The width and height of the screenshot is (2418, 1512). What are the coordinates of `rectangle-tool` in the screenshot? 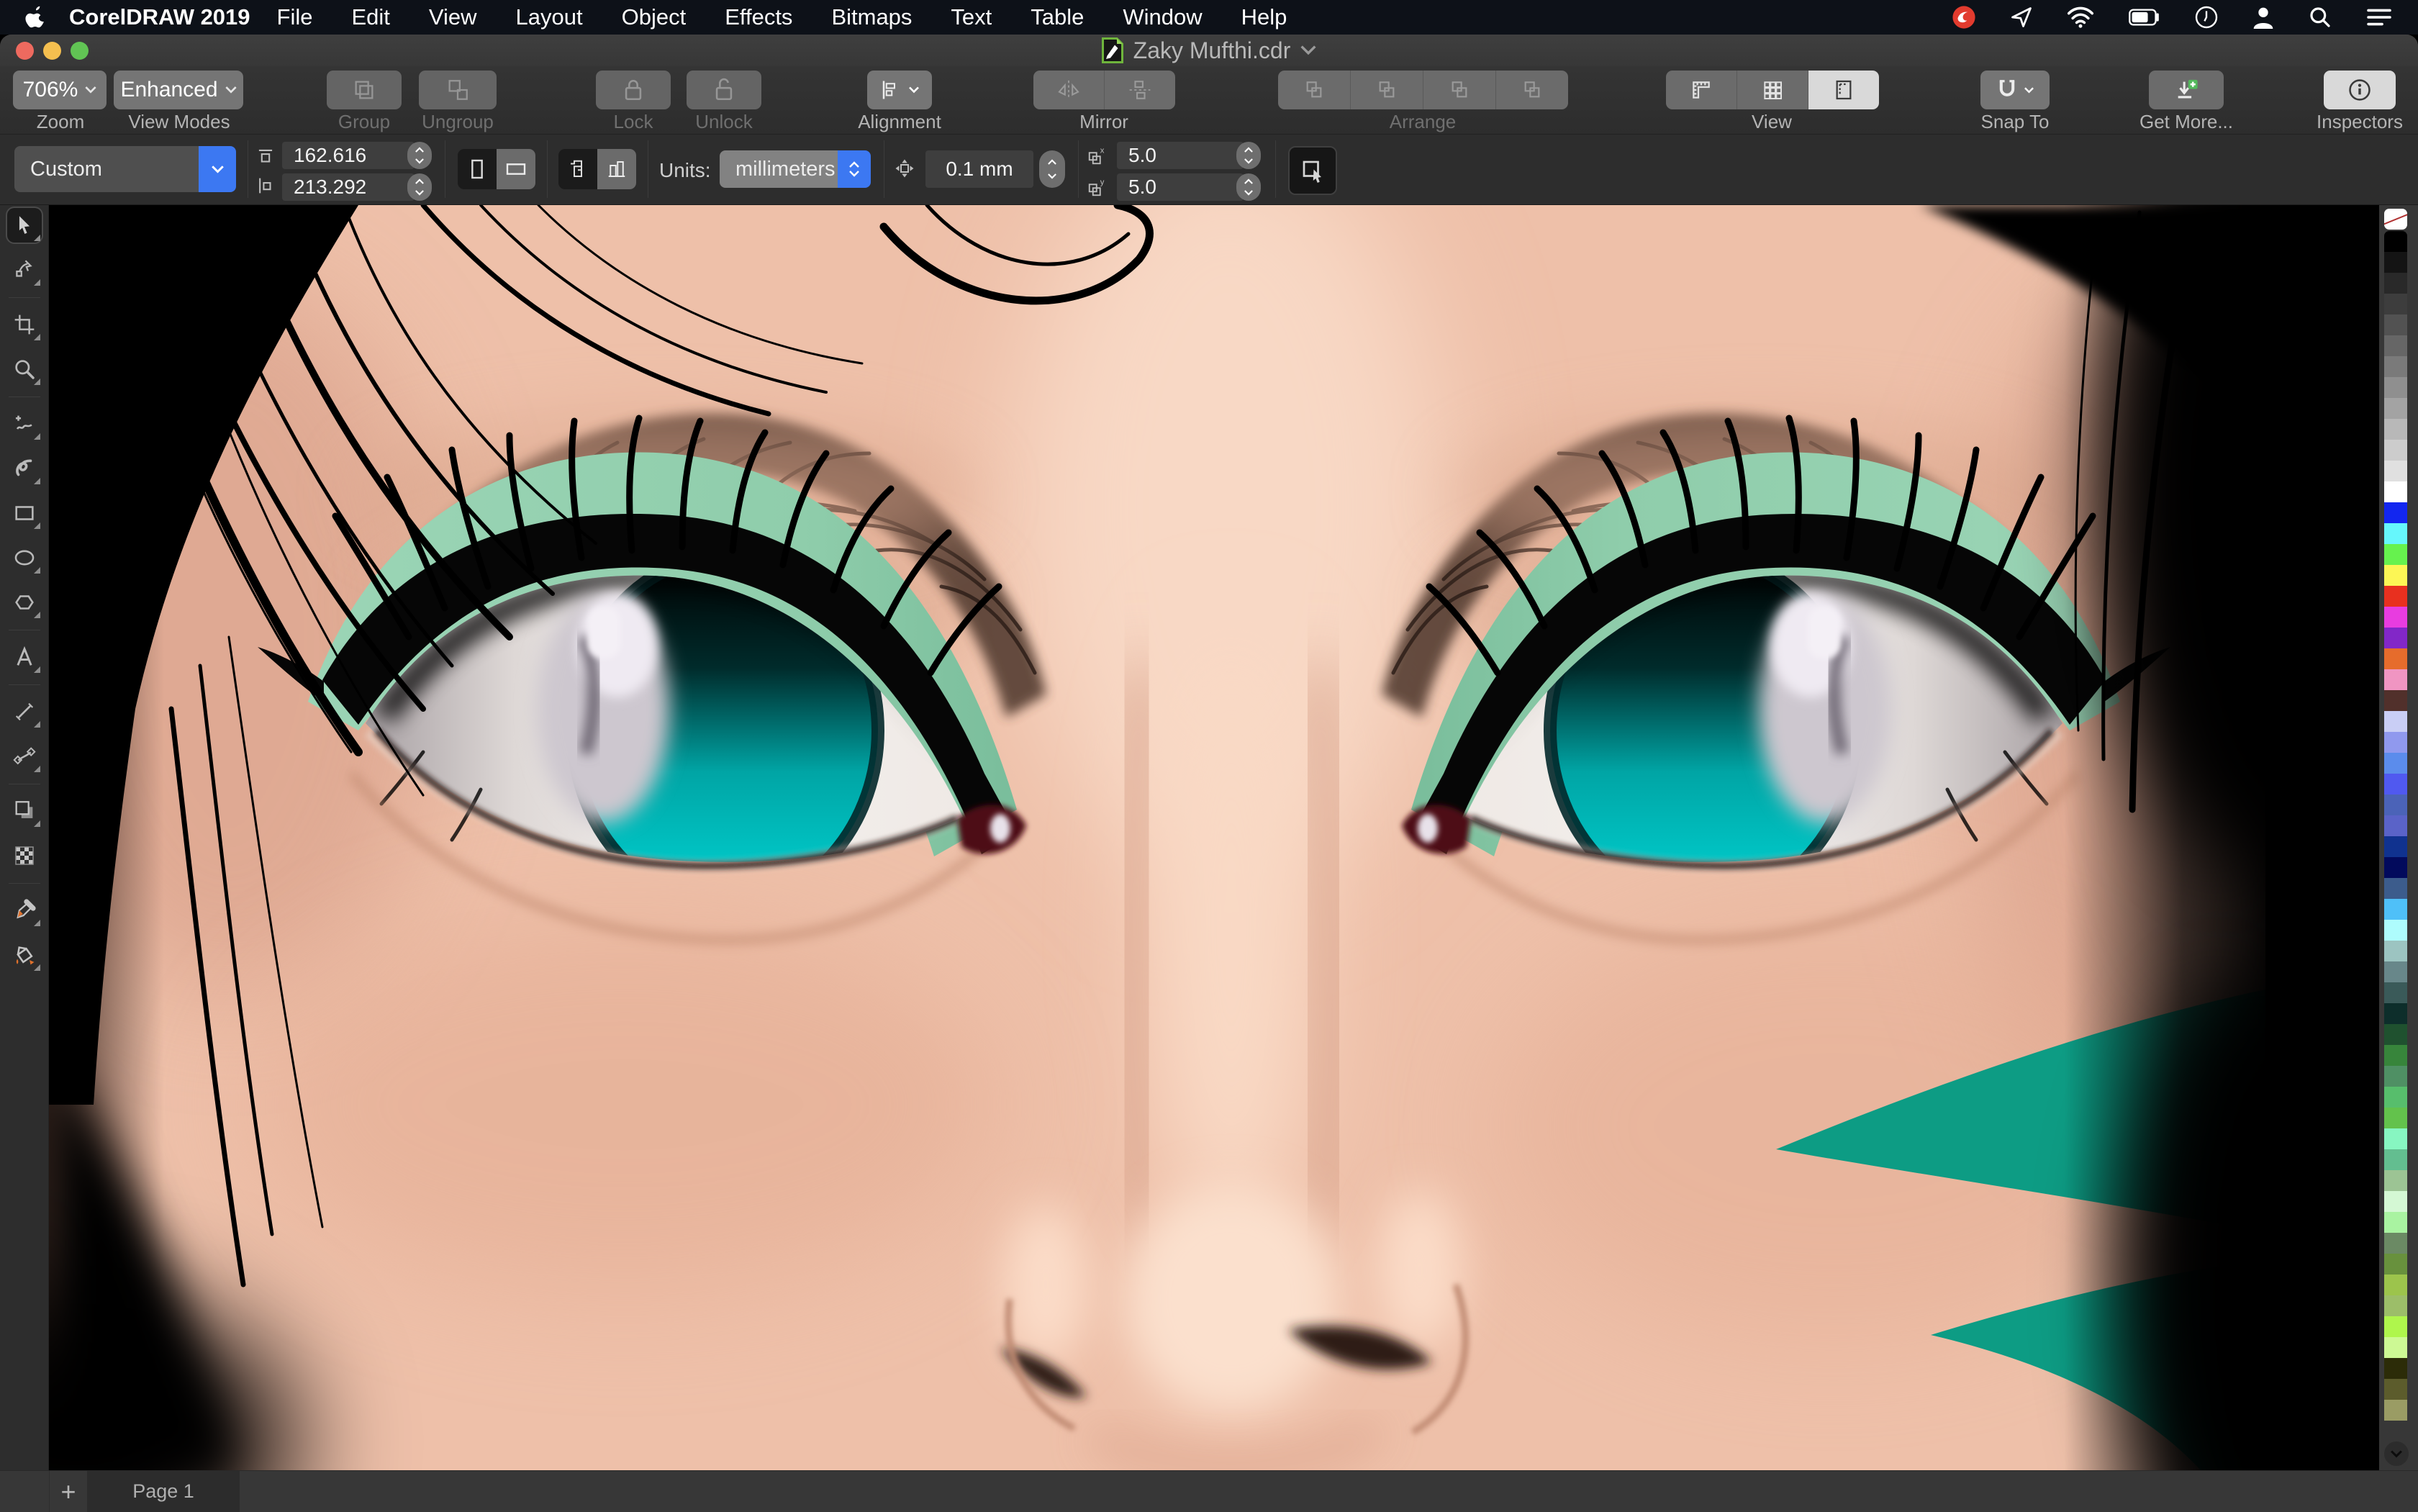 It's located at (24, 513).